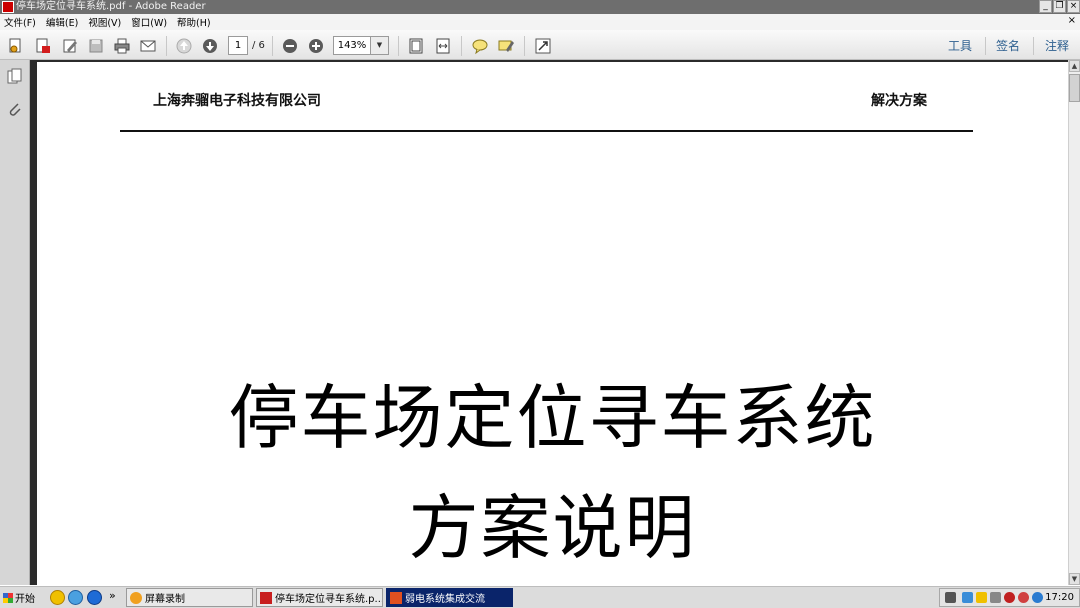 The image size is (1080, 608). Describe the element at coordinates (16, 46) in the screenshot. I see `open-file-icon` at that location.